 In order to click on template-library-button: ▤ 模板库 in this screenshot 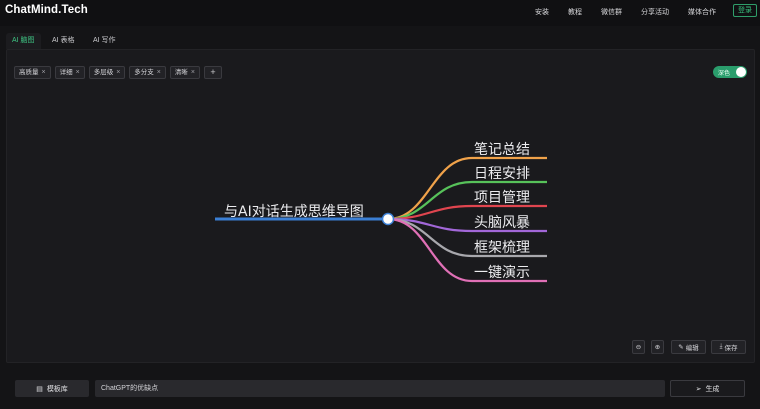, I will do `click(52, 388)`.